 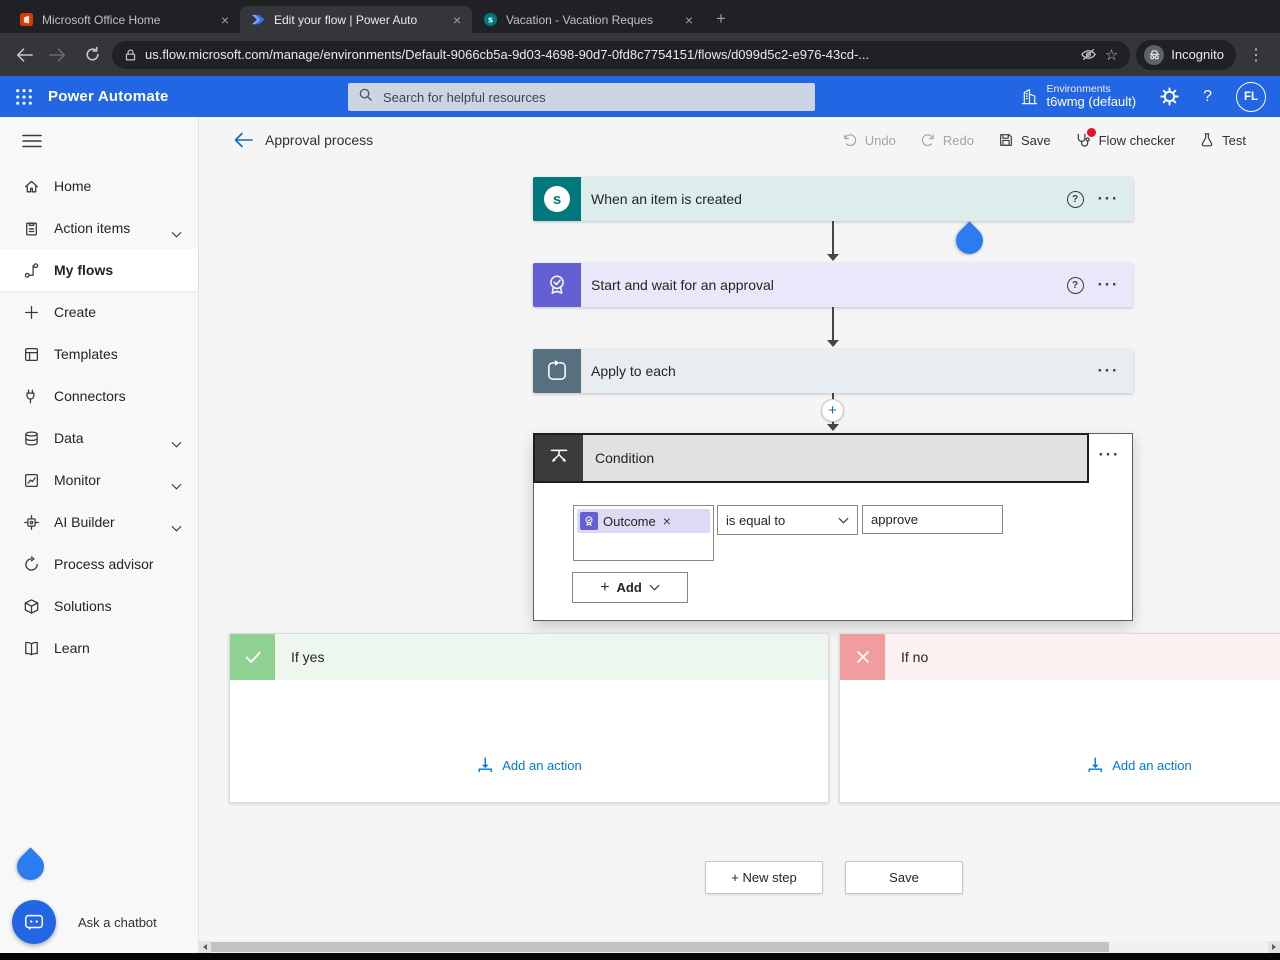 What do you see at coordinates (633, 371) in the screenshot?
I see `apply-to-each-title: Apply to each` at bounding box center [633, 371].